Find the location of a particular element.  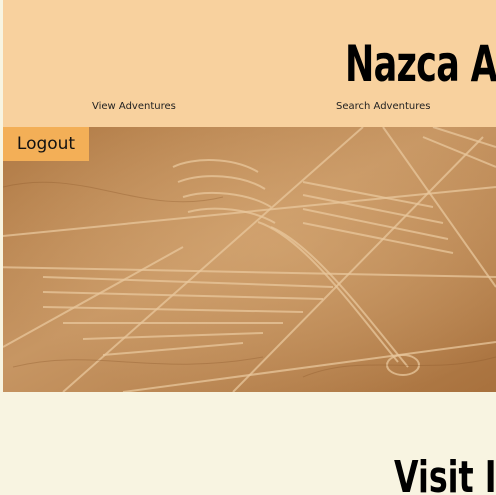

nav-view-adventures: View Adventures is located at coordinates (134, 106).